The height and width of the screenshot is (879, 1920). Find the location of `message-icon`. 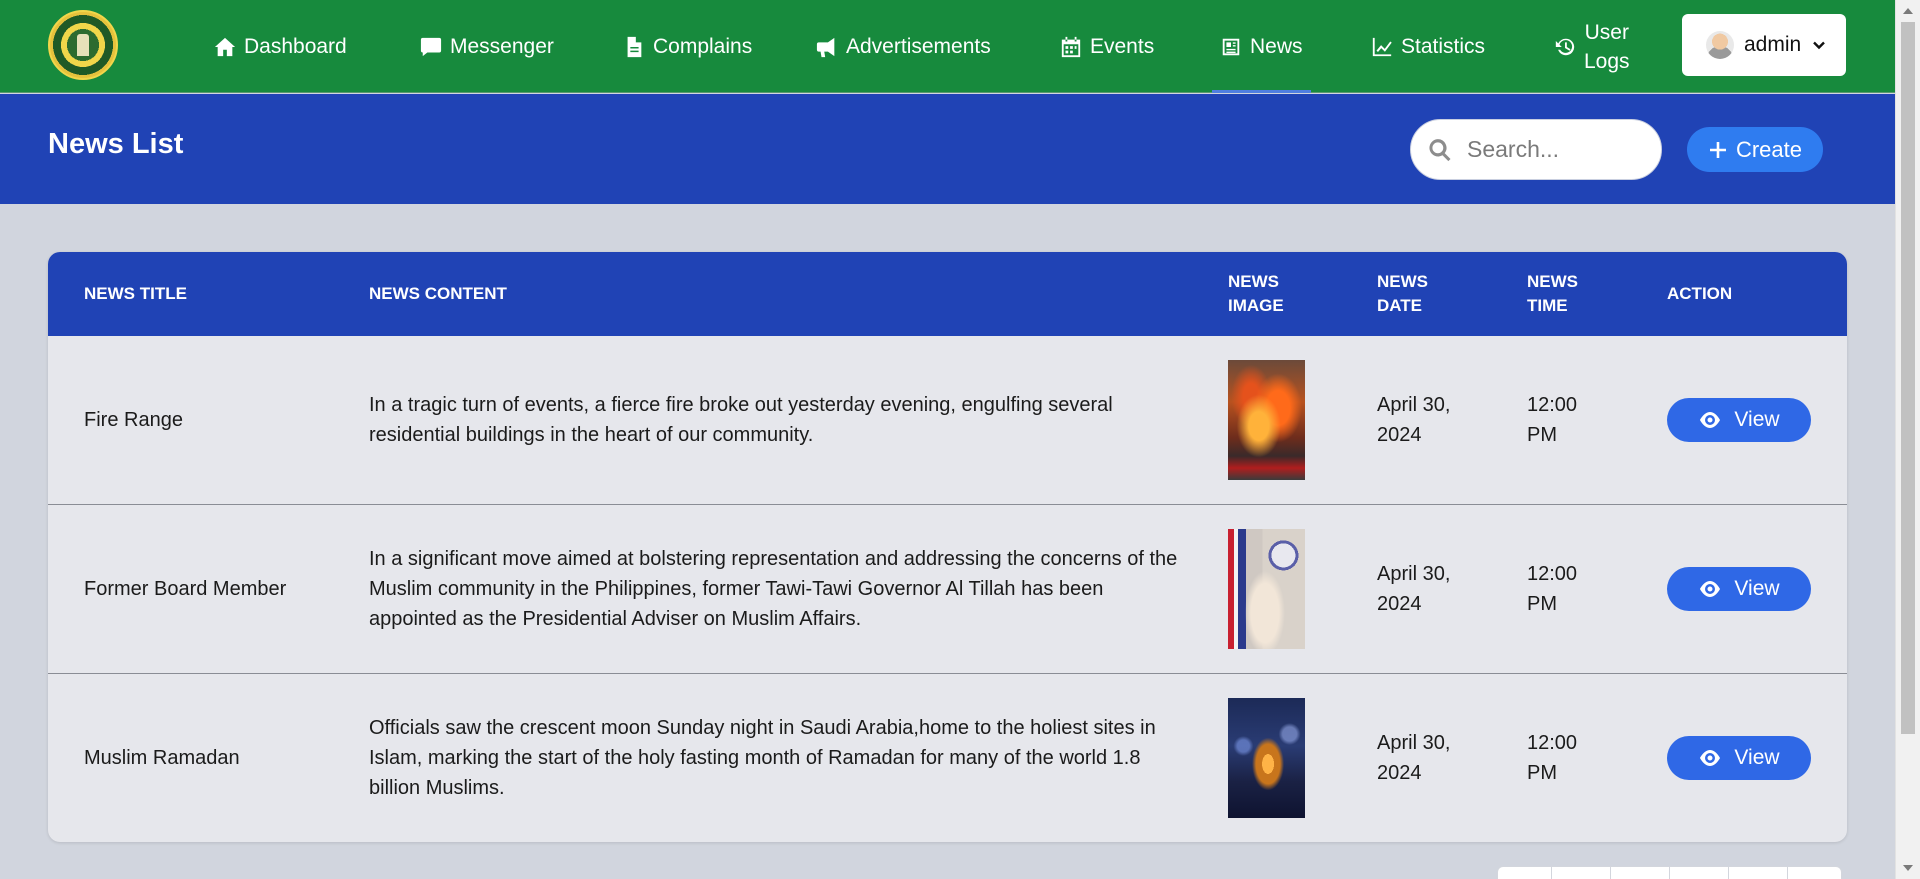

message-icon is located at coordinates (431, 46).